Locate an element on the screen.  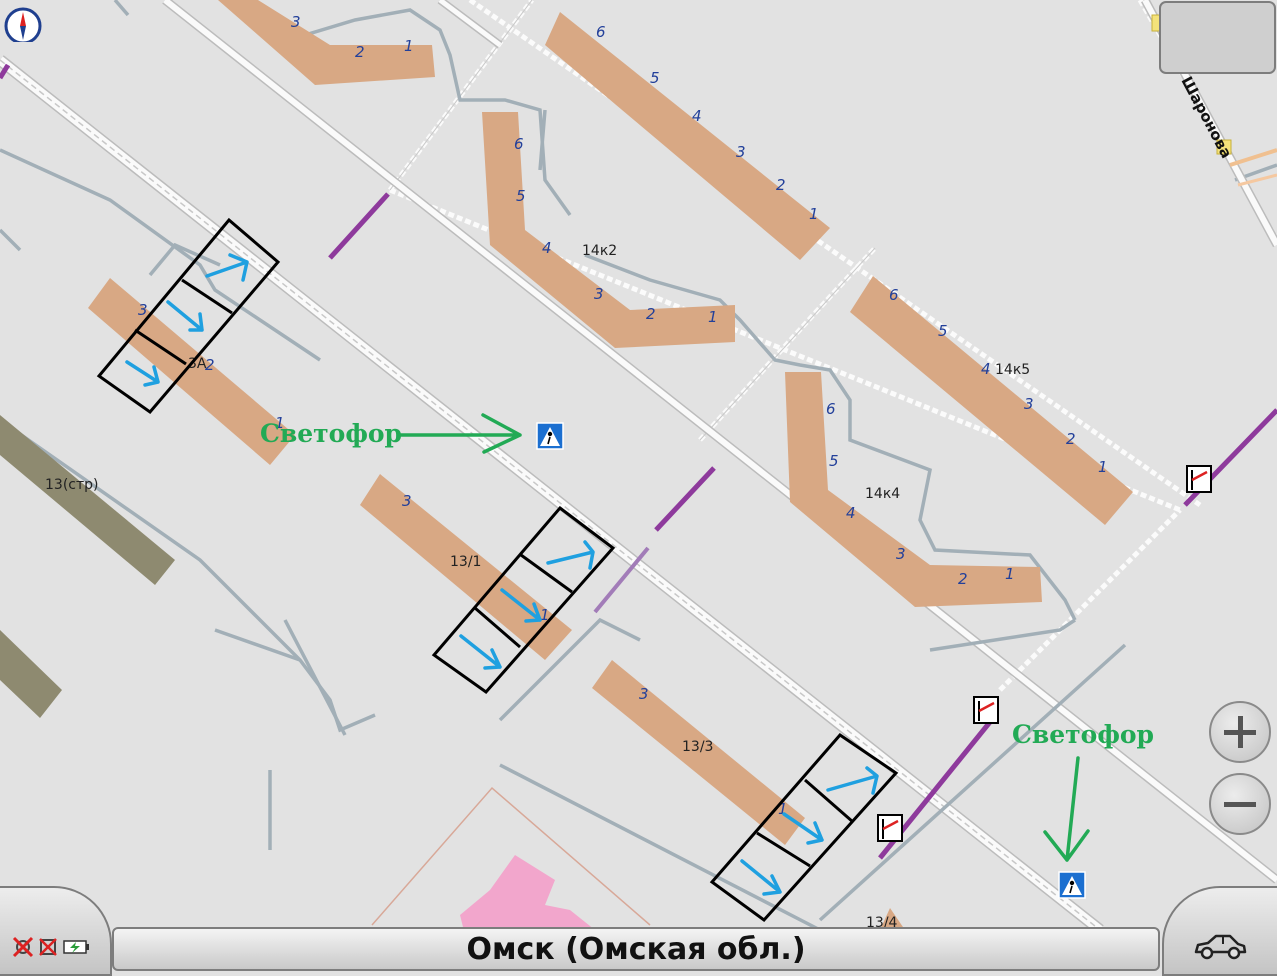
label-13-1: 13/1 is located at coordinates (465, 562).